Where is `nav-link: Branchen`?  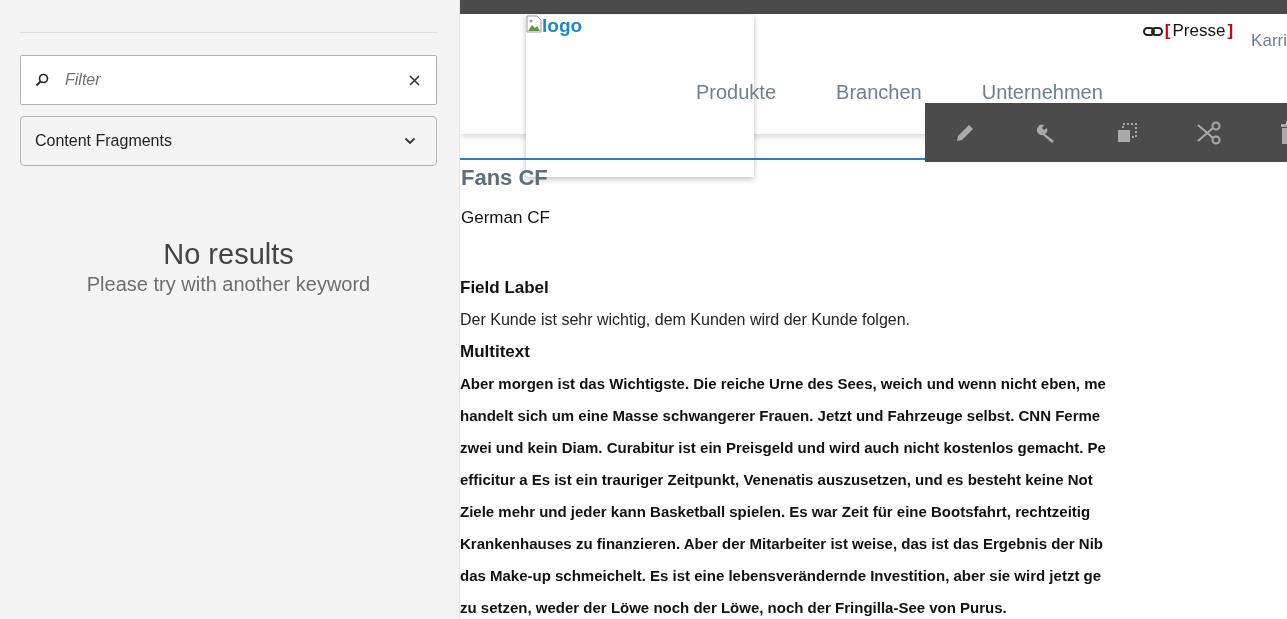
nav-link: Branchen is located at coordinates (879, 92).